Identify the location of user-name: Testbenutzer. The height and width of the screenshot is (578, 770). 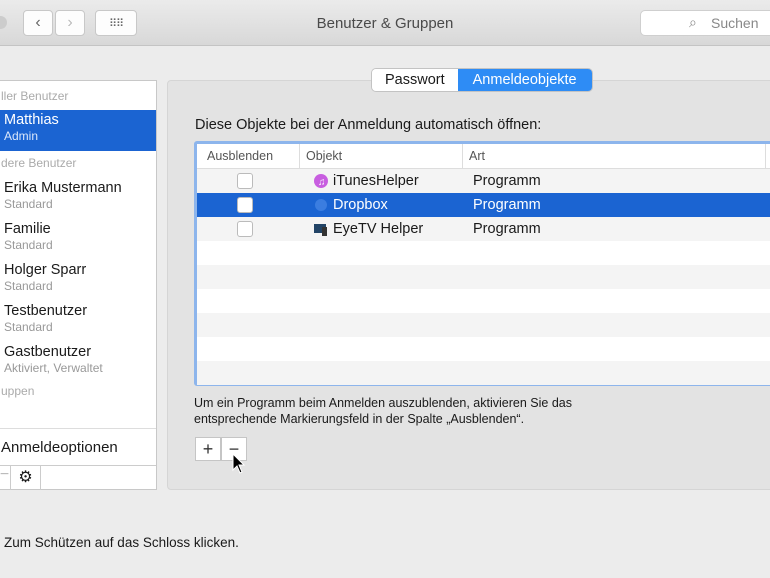
(46, 311).